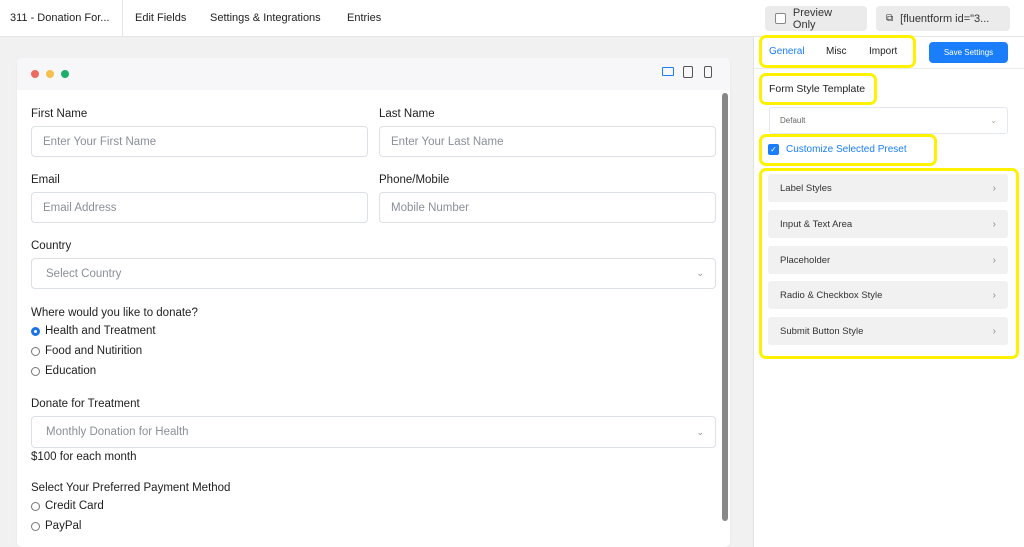 The height and width of the screenshot is (547, 1024). I want to click on donate-where-label: Where would you like to donate?, so click(114, 313).